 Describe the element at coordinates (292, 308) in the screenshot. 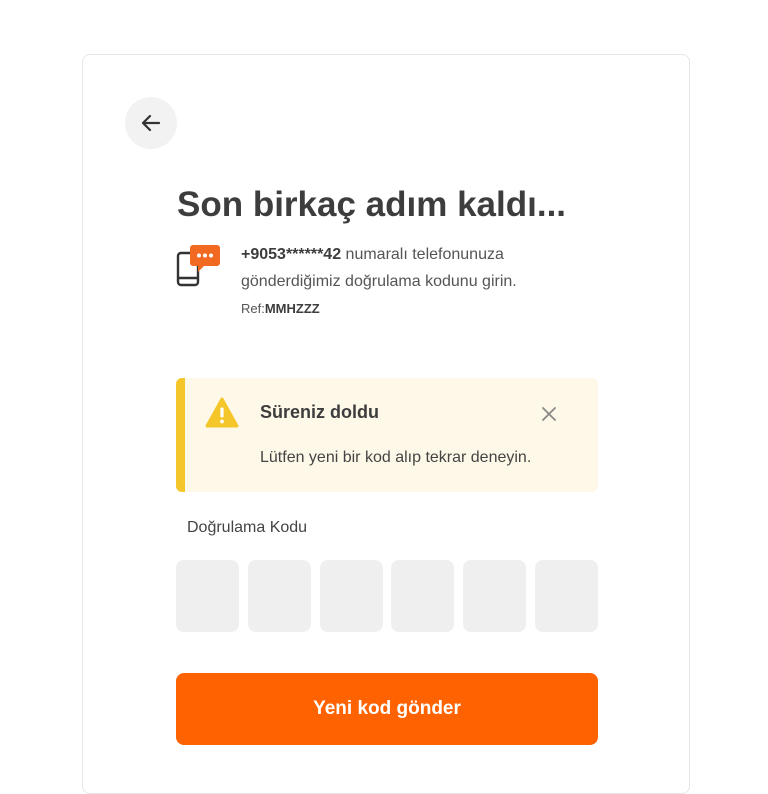

I see `ref-value: MMHZZZ` at that location.